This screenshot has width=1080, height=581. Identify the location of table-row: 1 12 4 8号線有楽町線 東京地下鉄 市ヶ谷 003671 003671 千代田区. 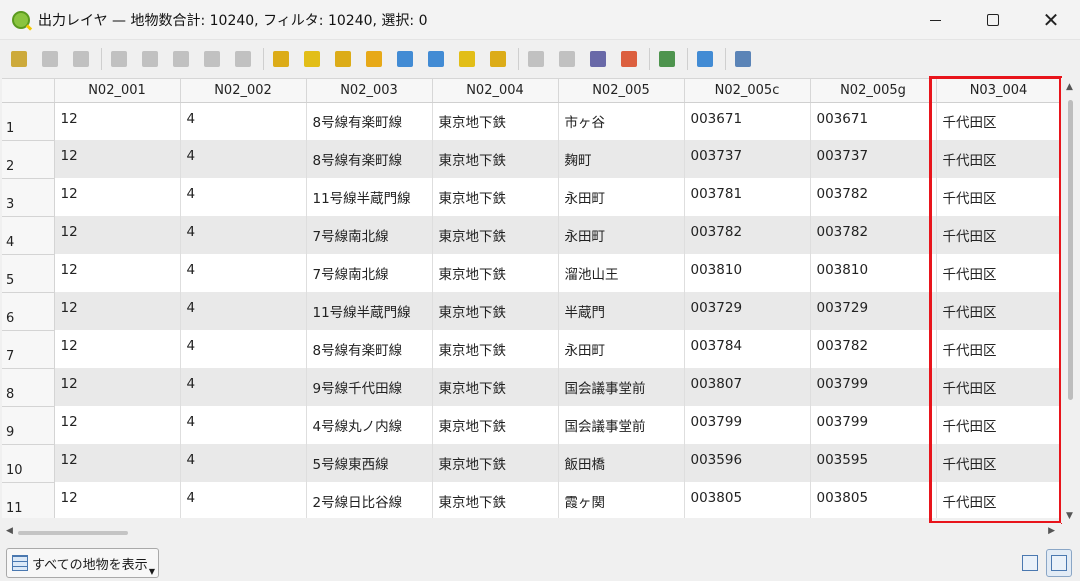
(531, 121).